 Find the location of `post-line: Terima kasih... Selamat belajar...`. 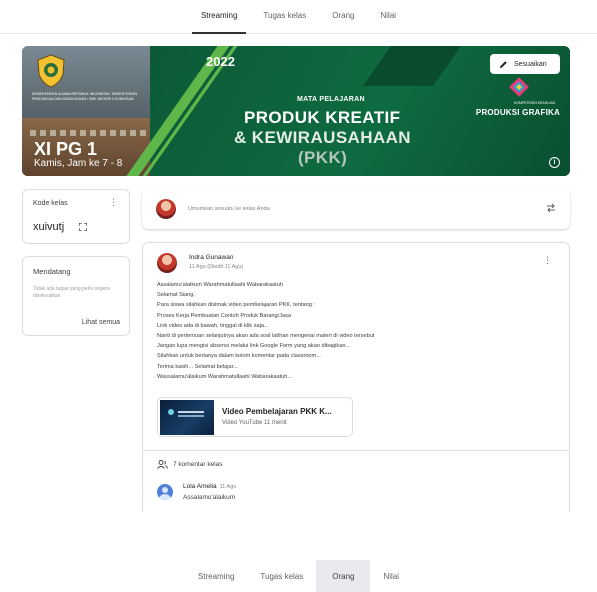

post-line: Terima kasih... Selamat belajar... is located at coordinates (197, 366).